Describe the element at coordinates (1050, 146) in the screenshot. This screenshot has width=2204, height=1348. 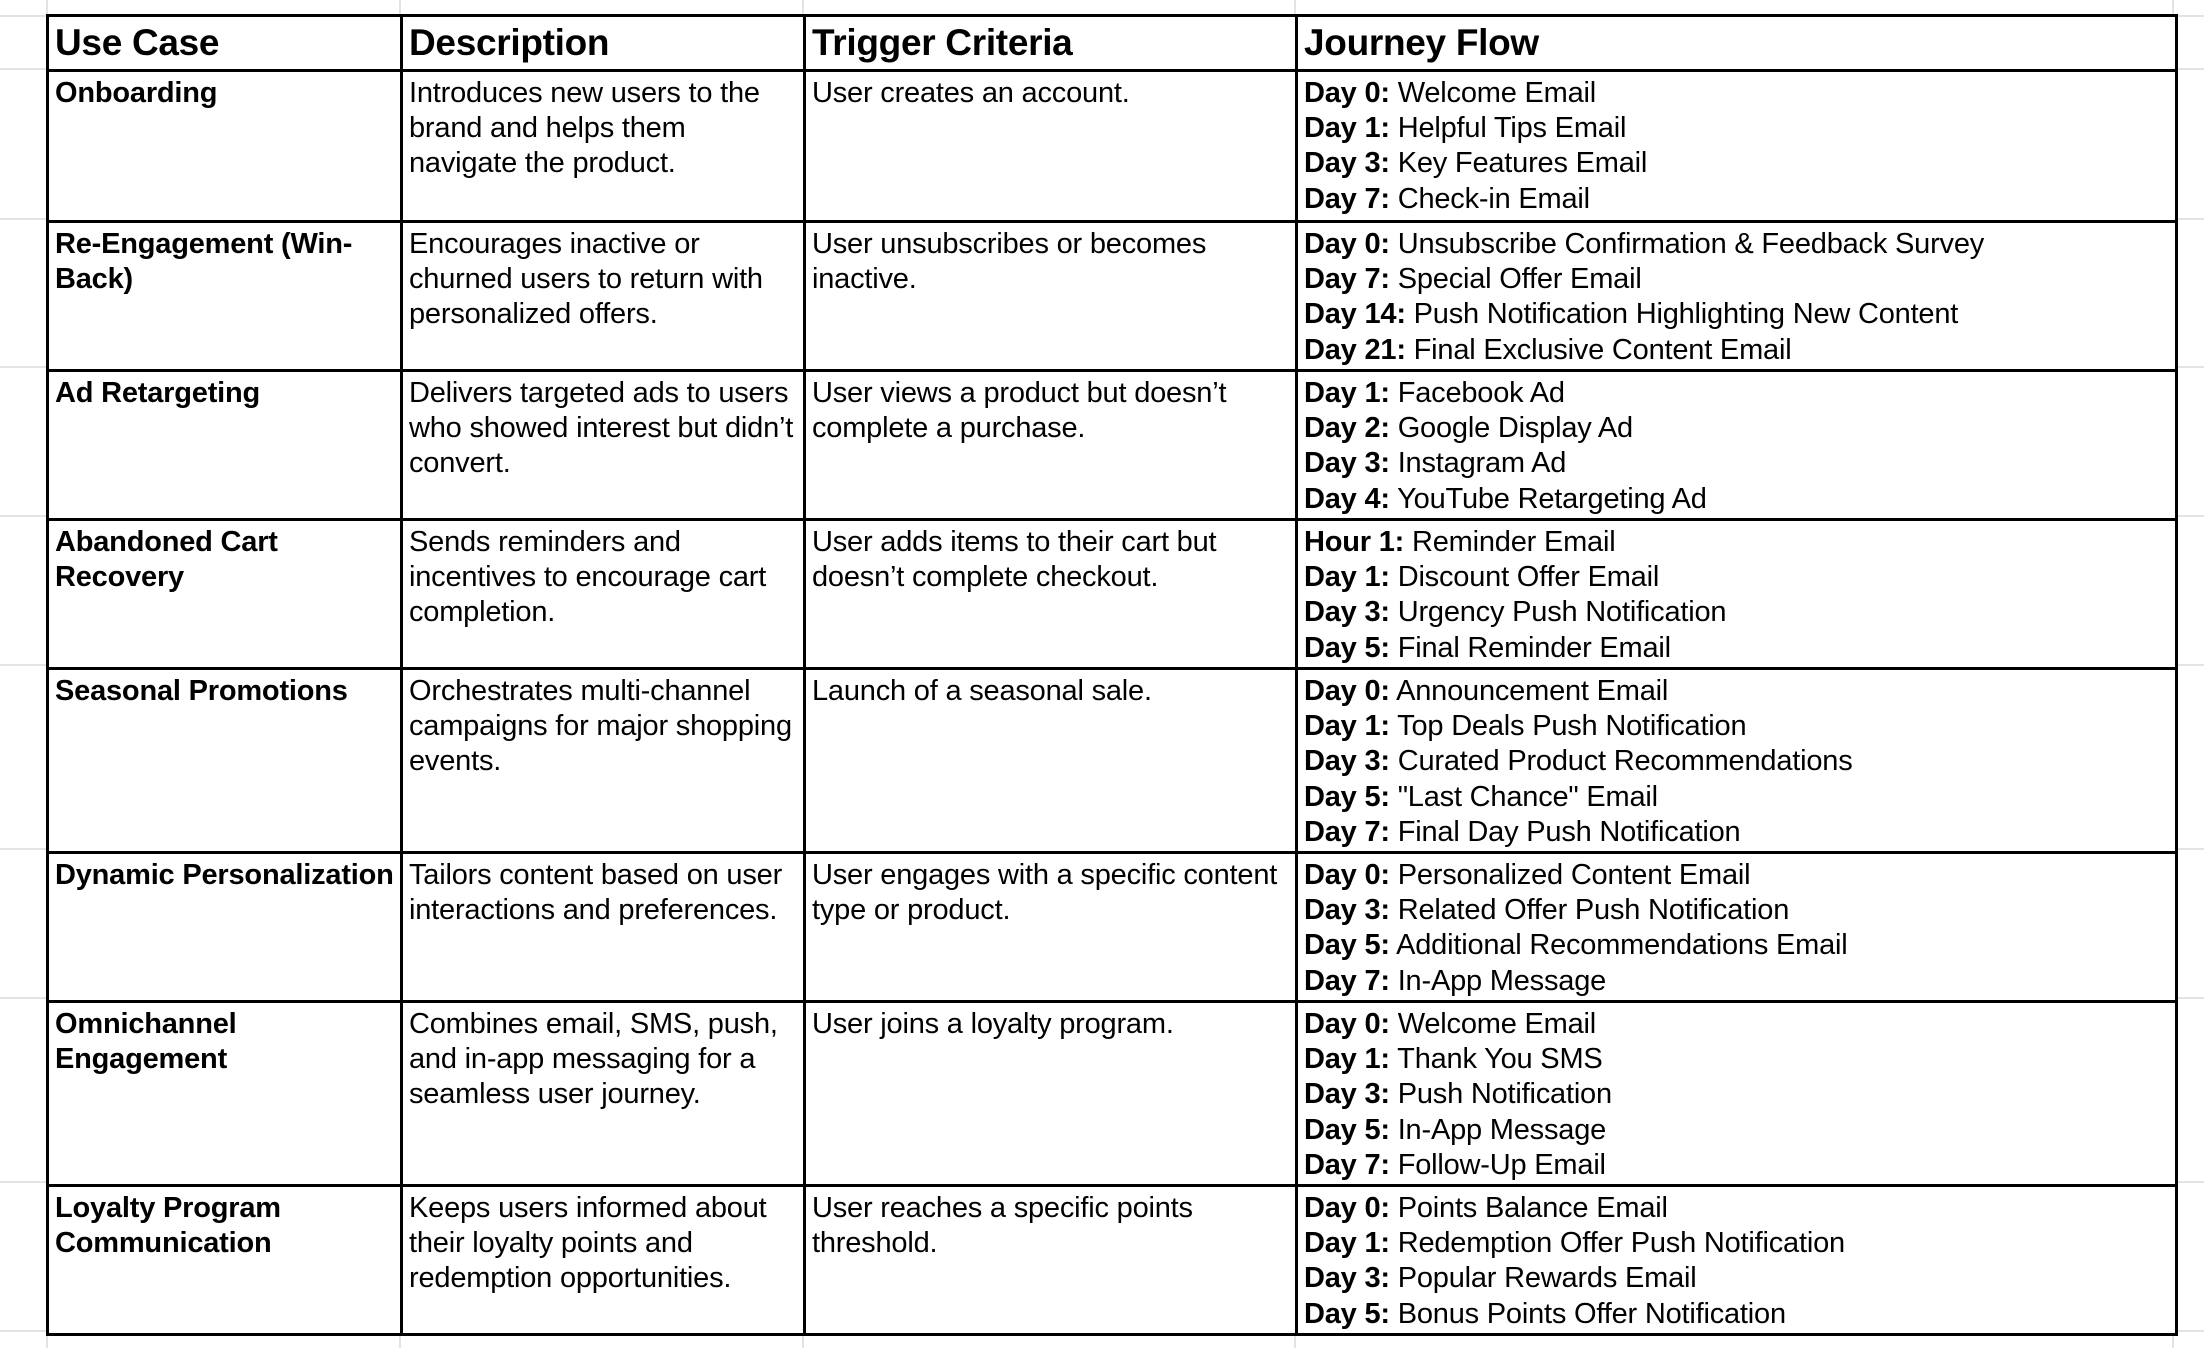
I see `trigger-cell: User creates an account.` at that location.